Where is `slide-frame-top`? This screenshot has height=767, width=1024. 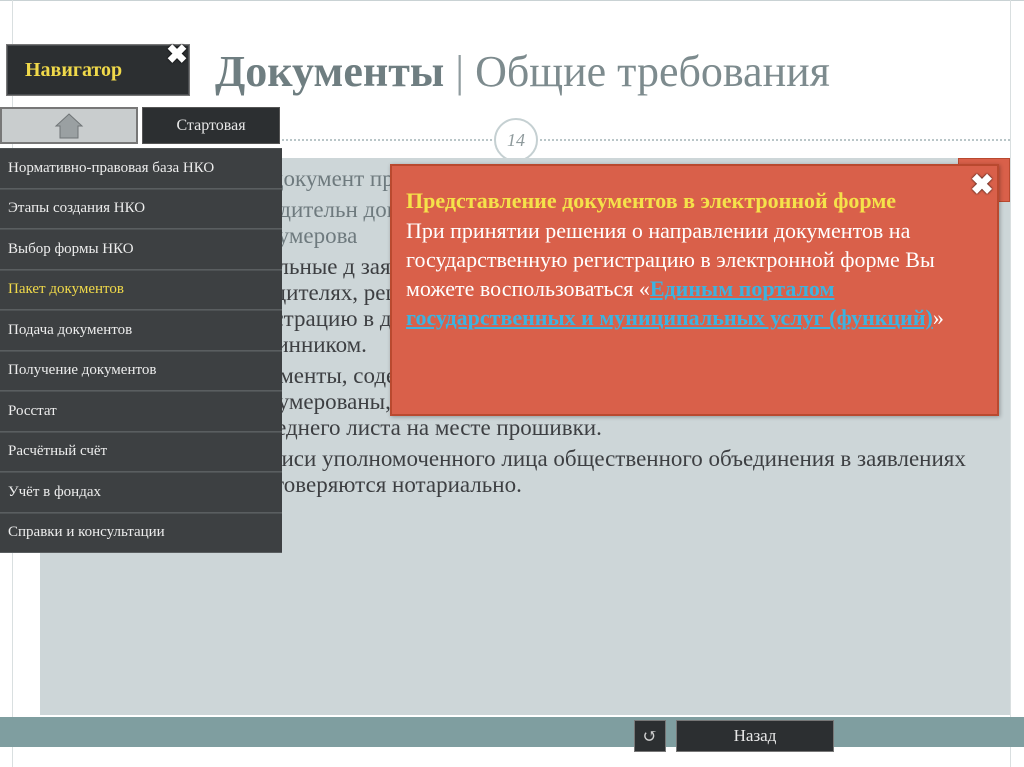
slide-frame-top is located at coordinates (512, 7).